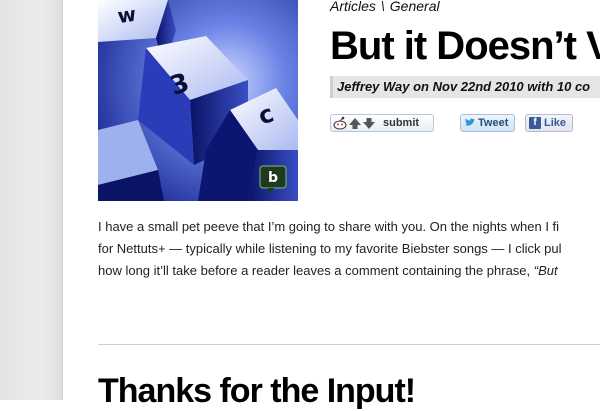 The image size is (600, 411). Describe the element at coordinates (273, 178) in the screenshot. I see `badge-label: b` at that location.